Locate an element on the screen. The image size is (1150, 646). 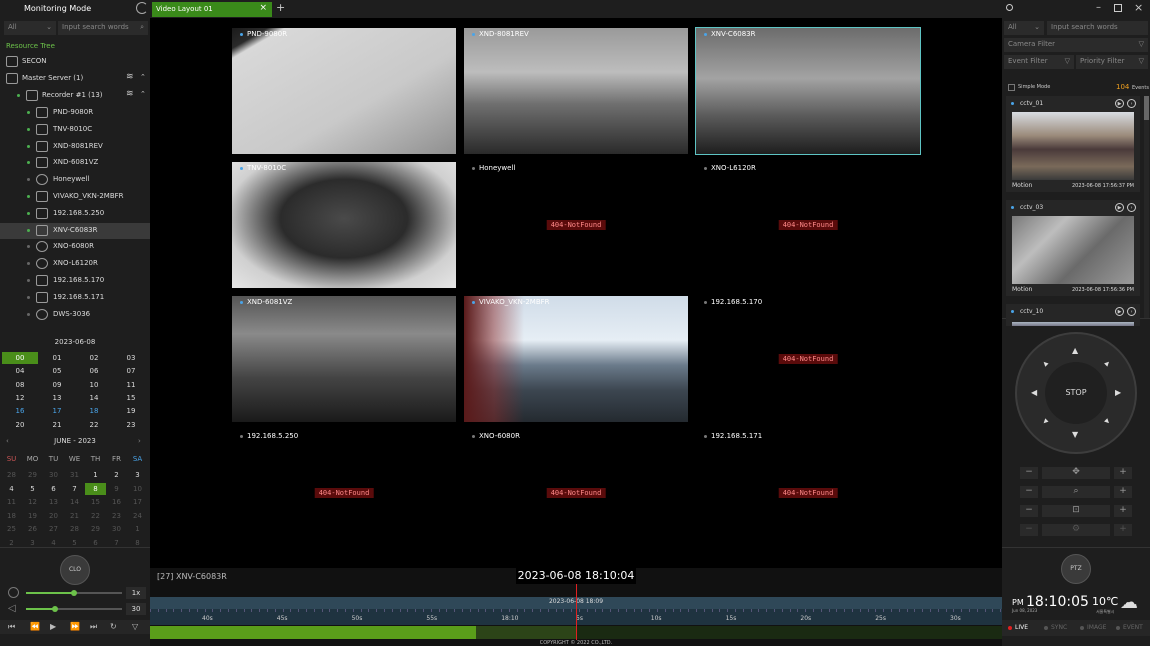
iris-close-button: − is located at coordinates (1029, 511).